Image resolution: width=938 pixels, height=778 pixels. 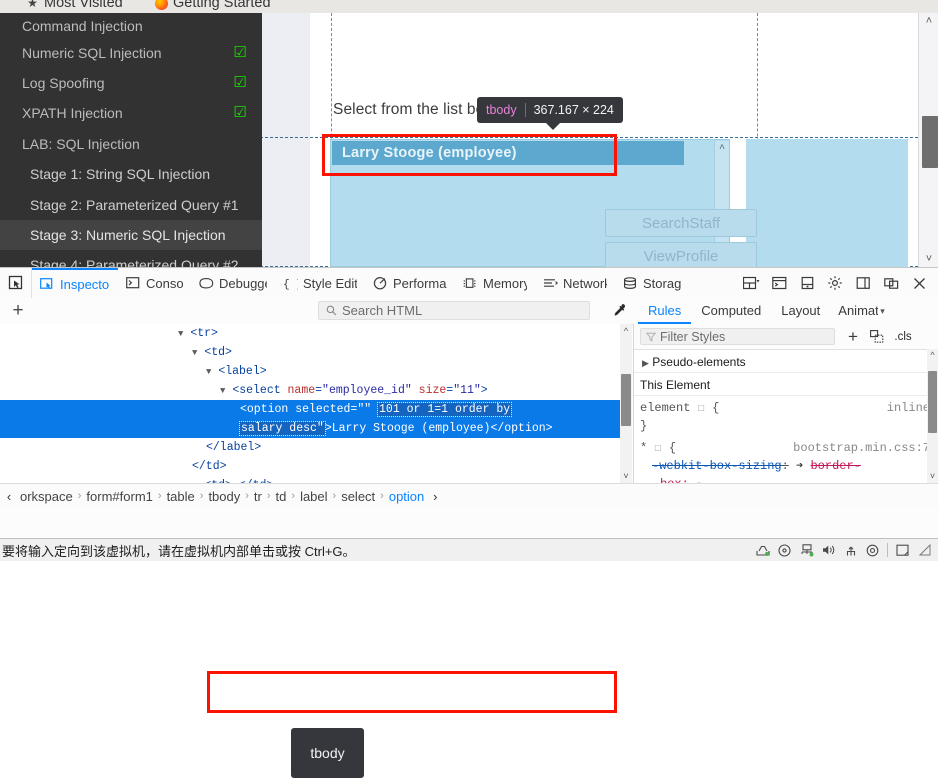 I want to click on pseudo-elements-row: ▶ Pseudo-elements, so click(x=786, y=362).